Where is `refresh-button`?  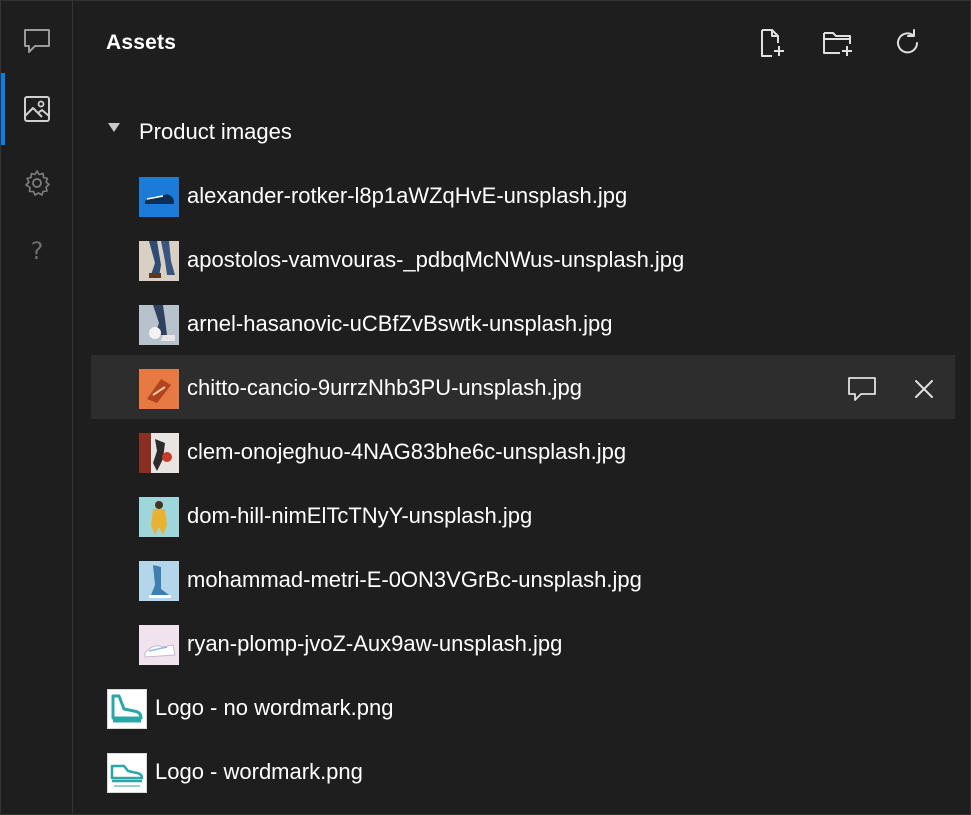 refresh-button is located at coordinates (908, 43).